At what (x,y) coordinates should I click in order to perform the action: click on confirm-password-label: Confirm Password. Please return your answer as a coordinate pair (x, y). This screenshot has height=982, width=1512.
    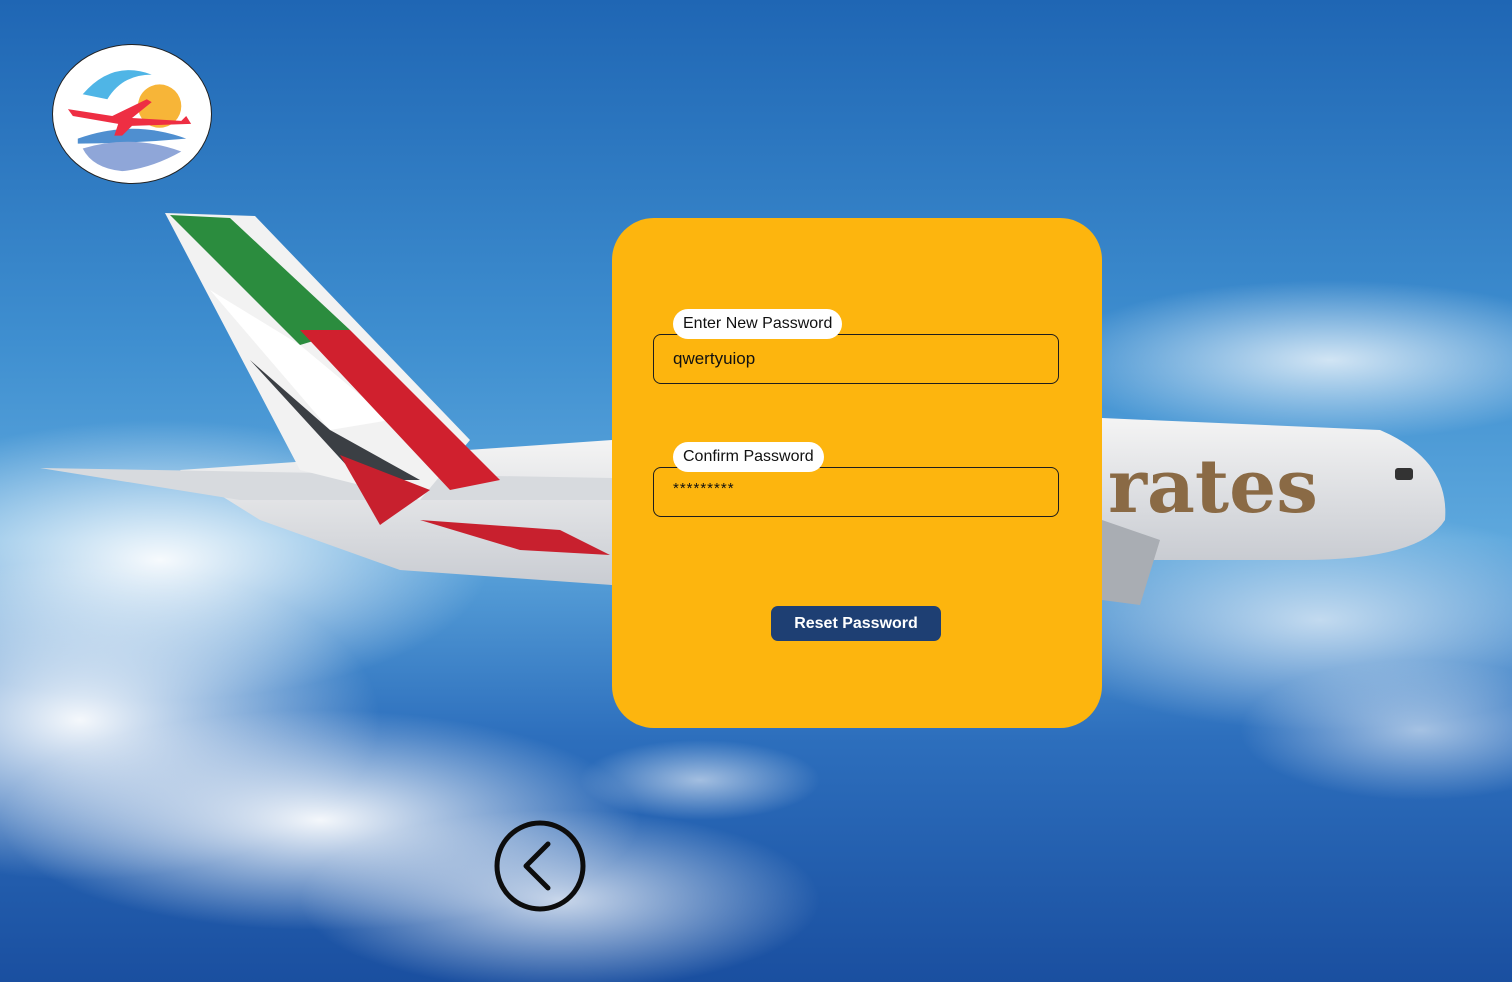
    Looking at the image, I should click on (748, 457).